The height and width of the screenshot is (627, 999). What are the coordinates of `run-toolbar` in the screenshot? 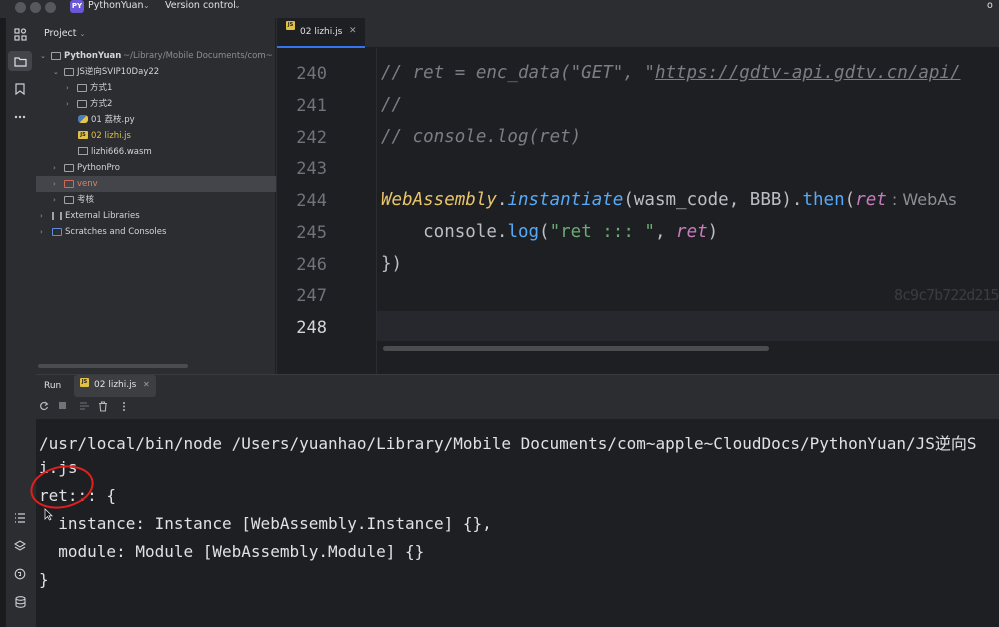 It's located at (517, 408).